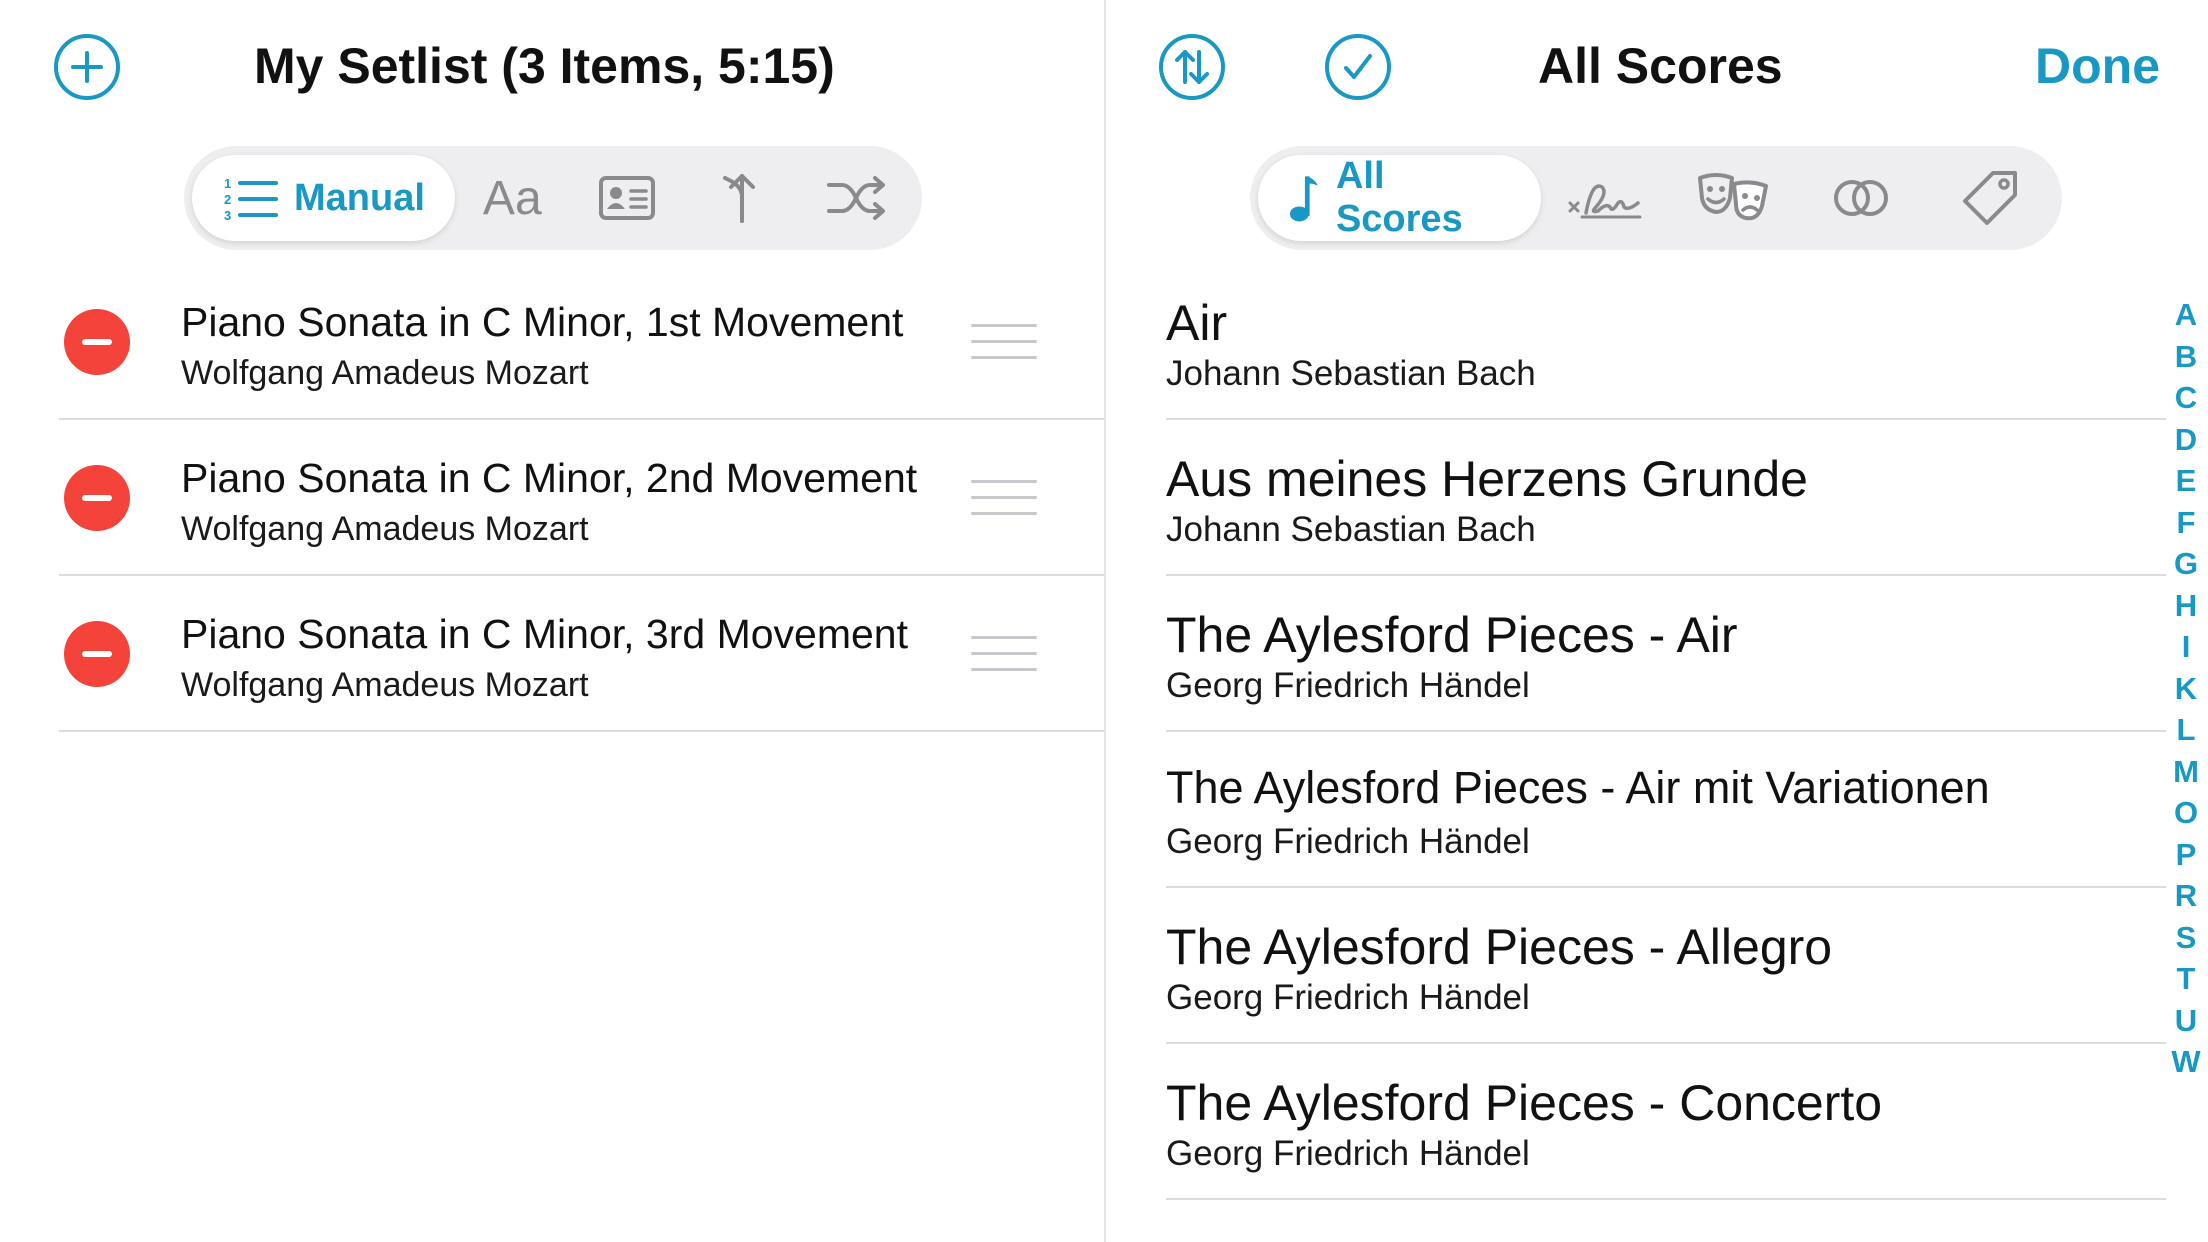 This screenshot has height=1242, width=2208. I want to click on index-letter: L, so click(2186, 730).